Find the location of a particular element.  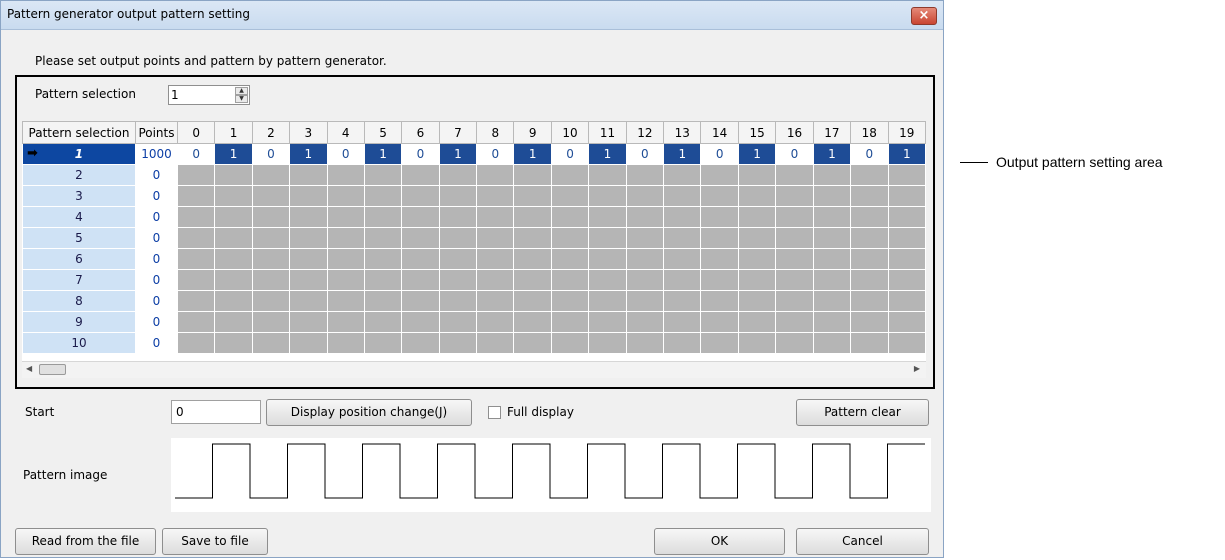

scroll-right-icon: ▶ is located at coordinates (917, 368).